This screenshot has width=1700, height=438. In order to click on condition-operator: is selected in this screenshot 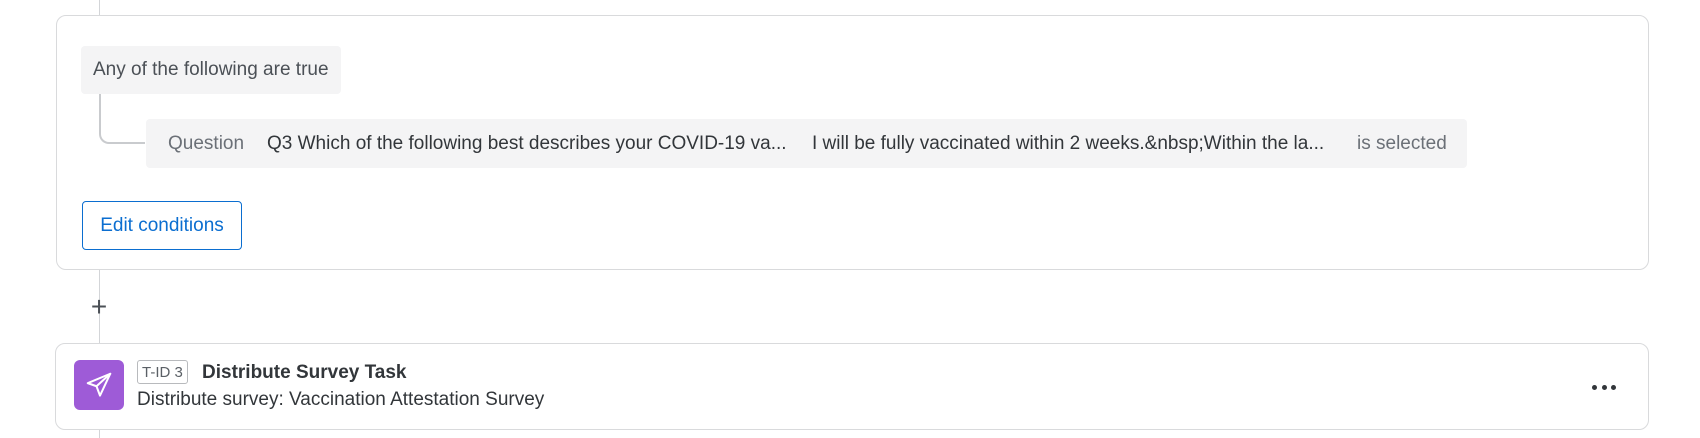, I will do `click(1402, 143)`.